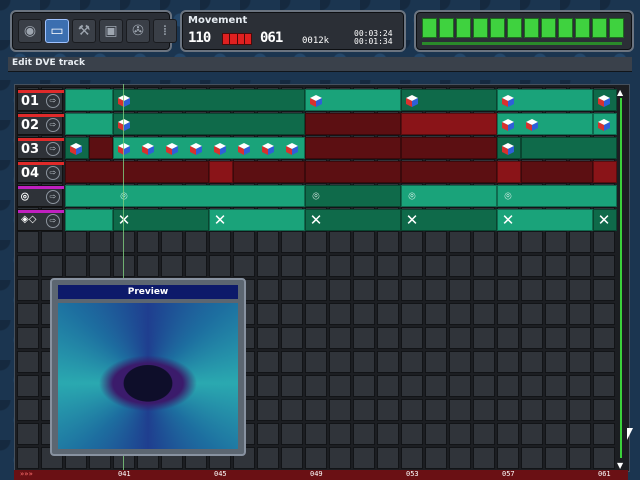 Image resolution: width=640 pixels, height=480 pixels. What do you see at coordinates (40, 148) in the screenshot?
I see `track-label-3: 03 ⇨` at bounding box center [40, 148].